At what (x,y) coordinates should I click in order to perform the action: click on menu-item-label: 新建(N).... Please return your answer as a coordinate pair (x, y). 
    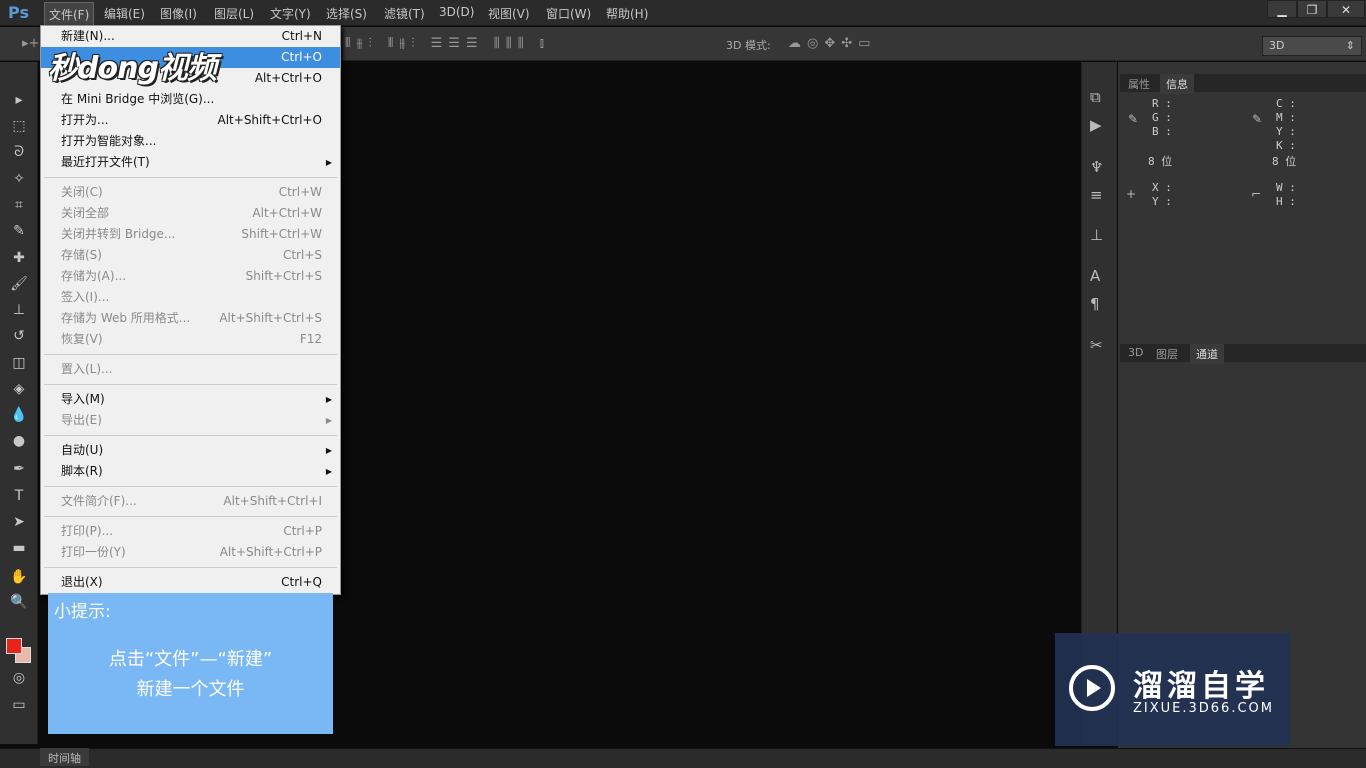
    Looking at the image, I should click on (88, 36).